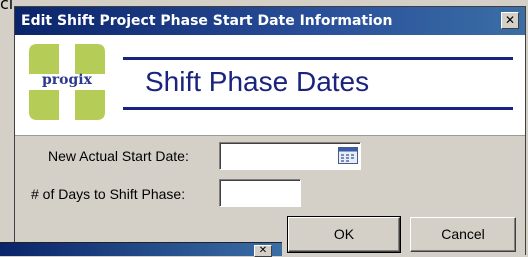  I want to click on start-date-field, so click(290, 156).